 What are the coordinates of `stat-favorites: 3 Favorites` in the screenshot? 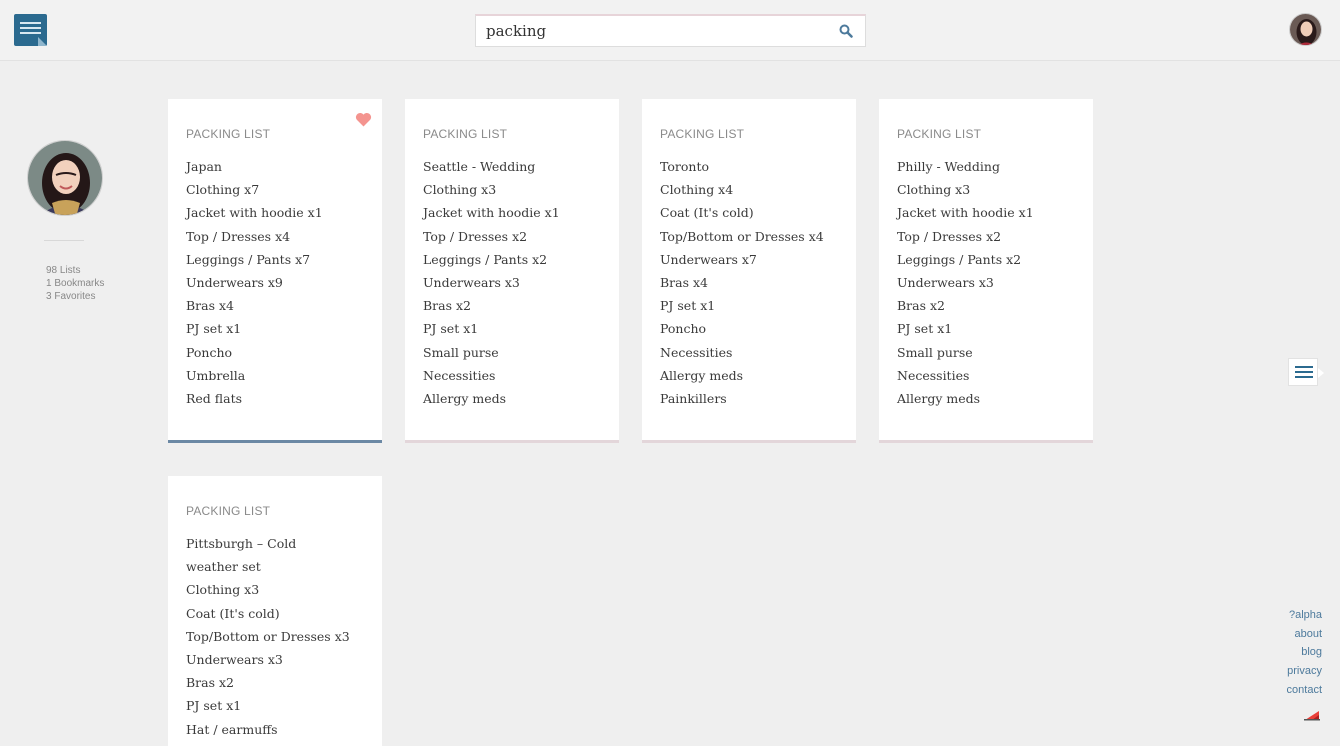 It's located at (75, 296).